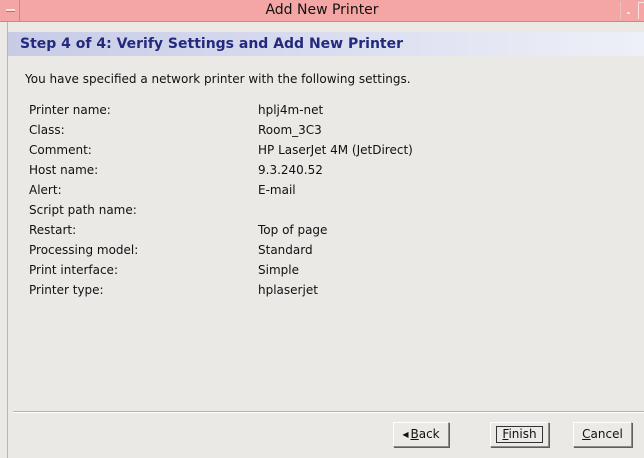  Describe the element at coordinates (414, 434) in the screenshot. I see `back-mnemonic: B` at that location.